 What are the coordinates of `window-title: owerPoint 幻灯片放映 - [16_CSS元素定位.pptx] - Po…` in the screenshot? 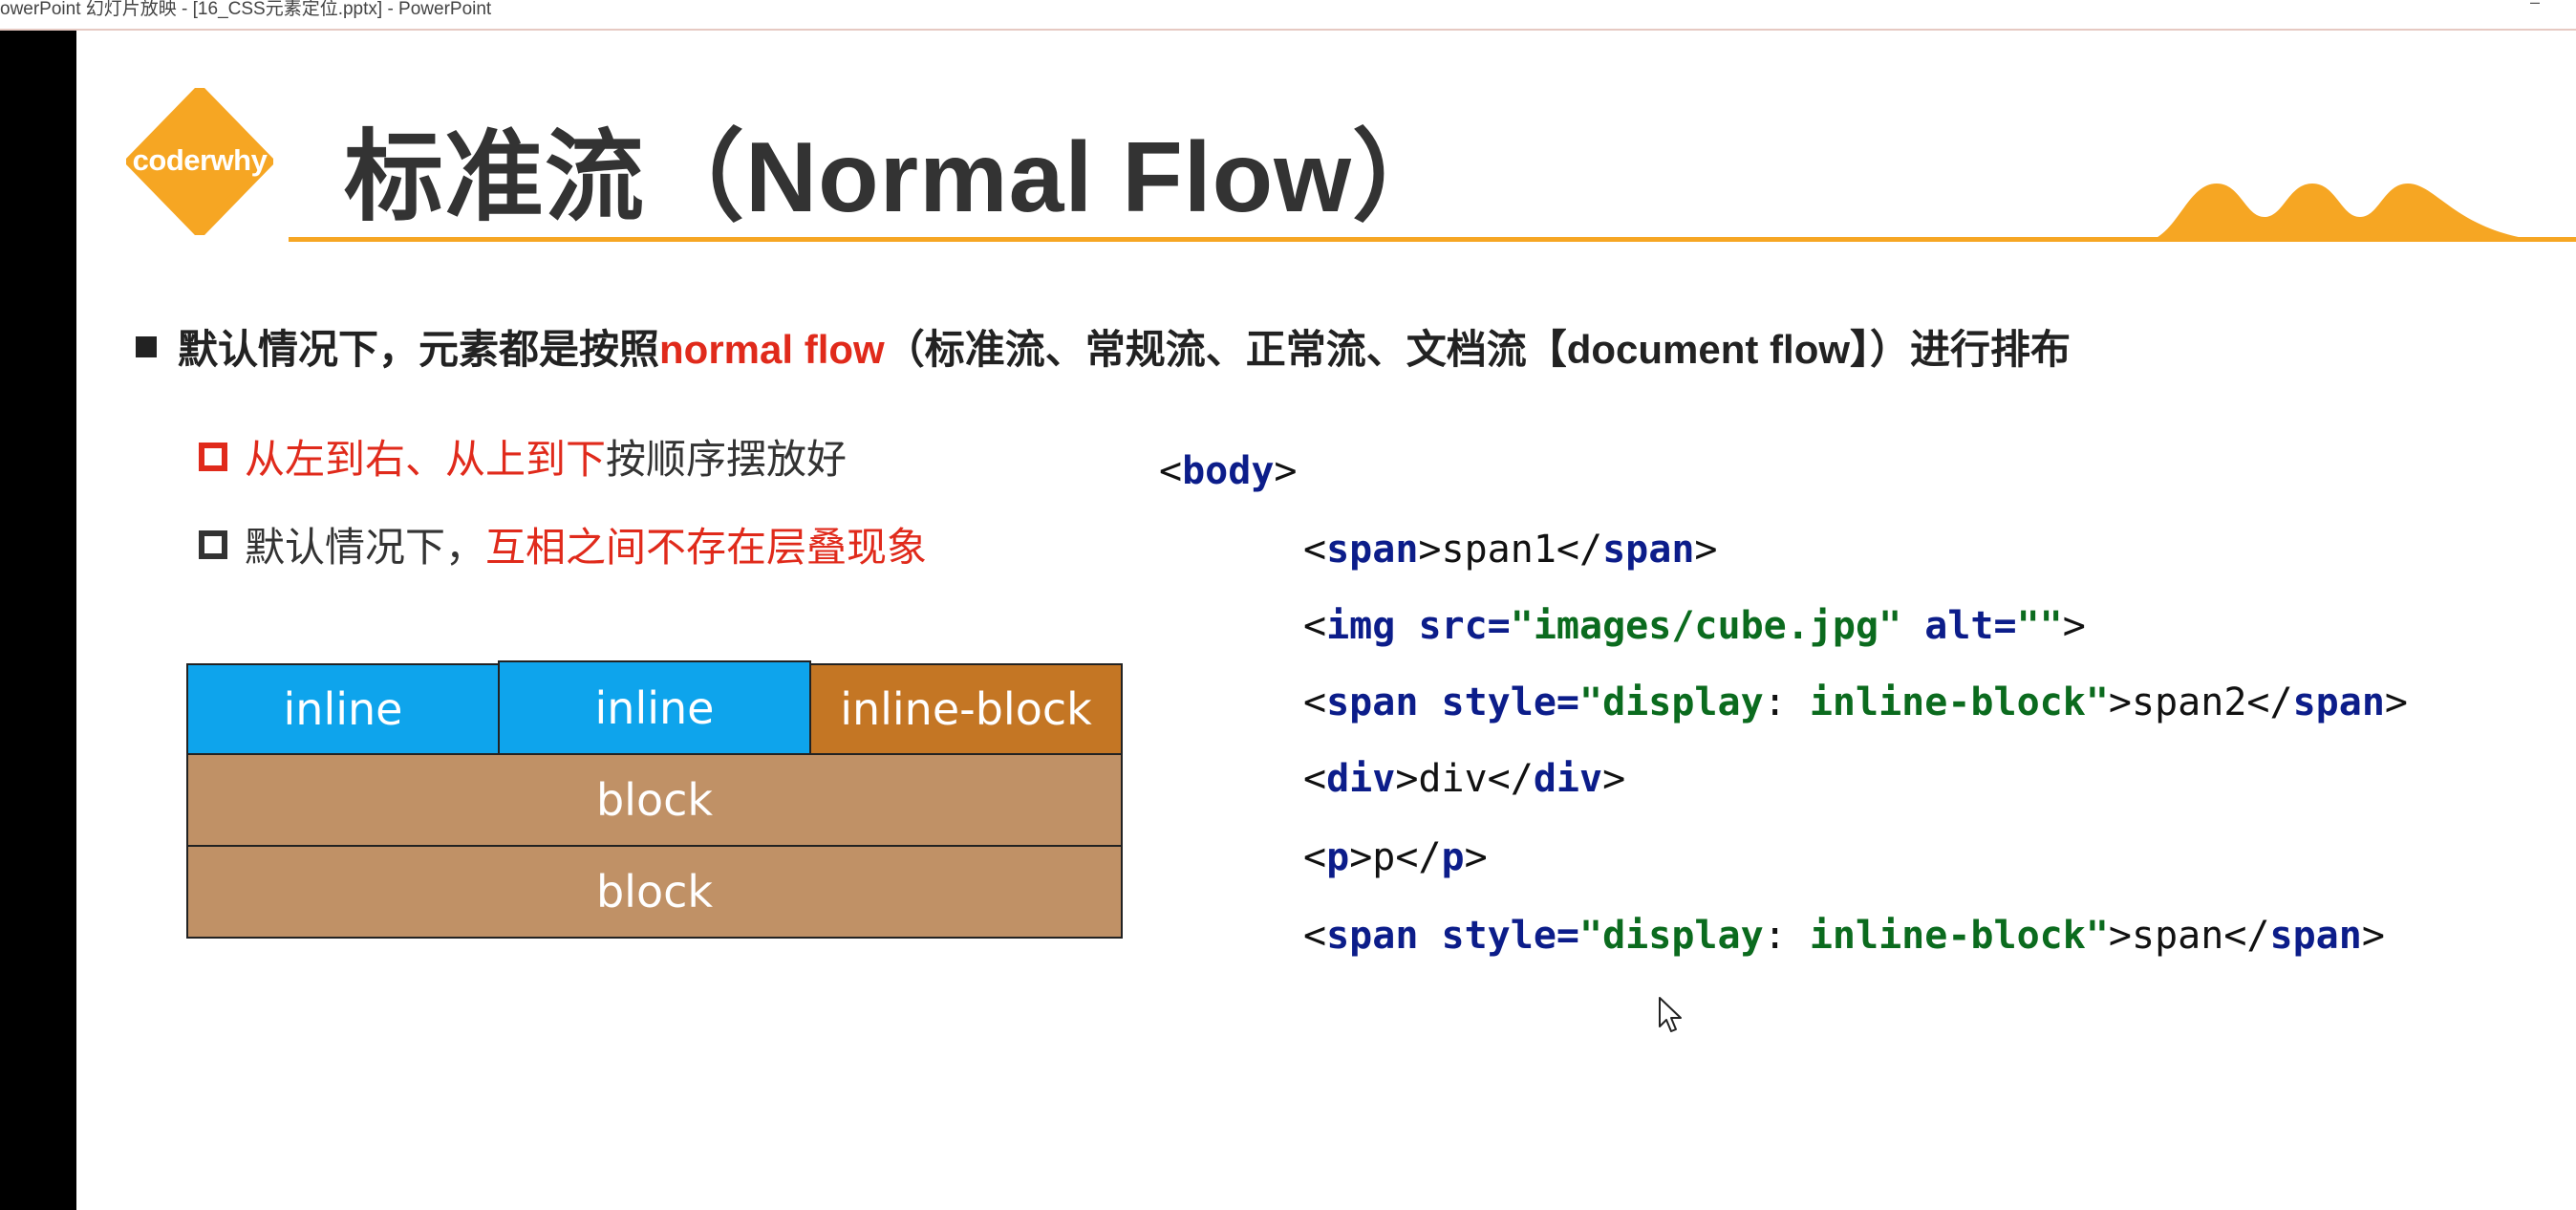 It's located at (246, 9).